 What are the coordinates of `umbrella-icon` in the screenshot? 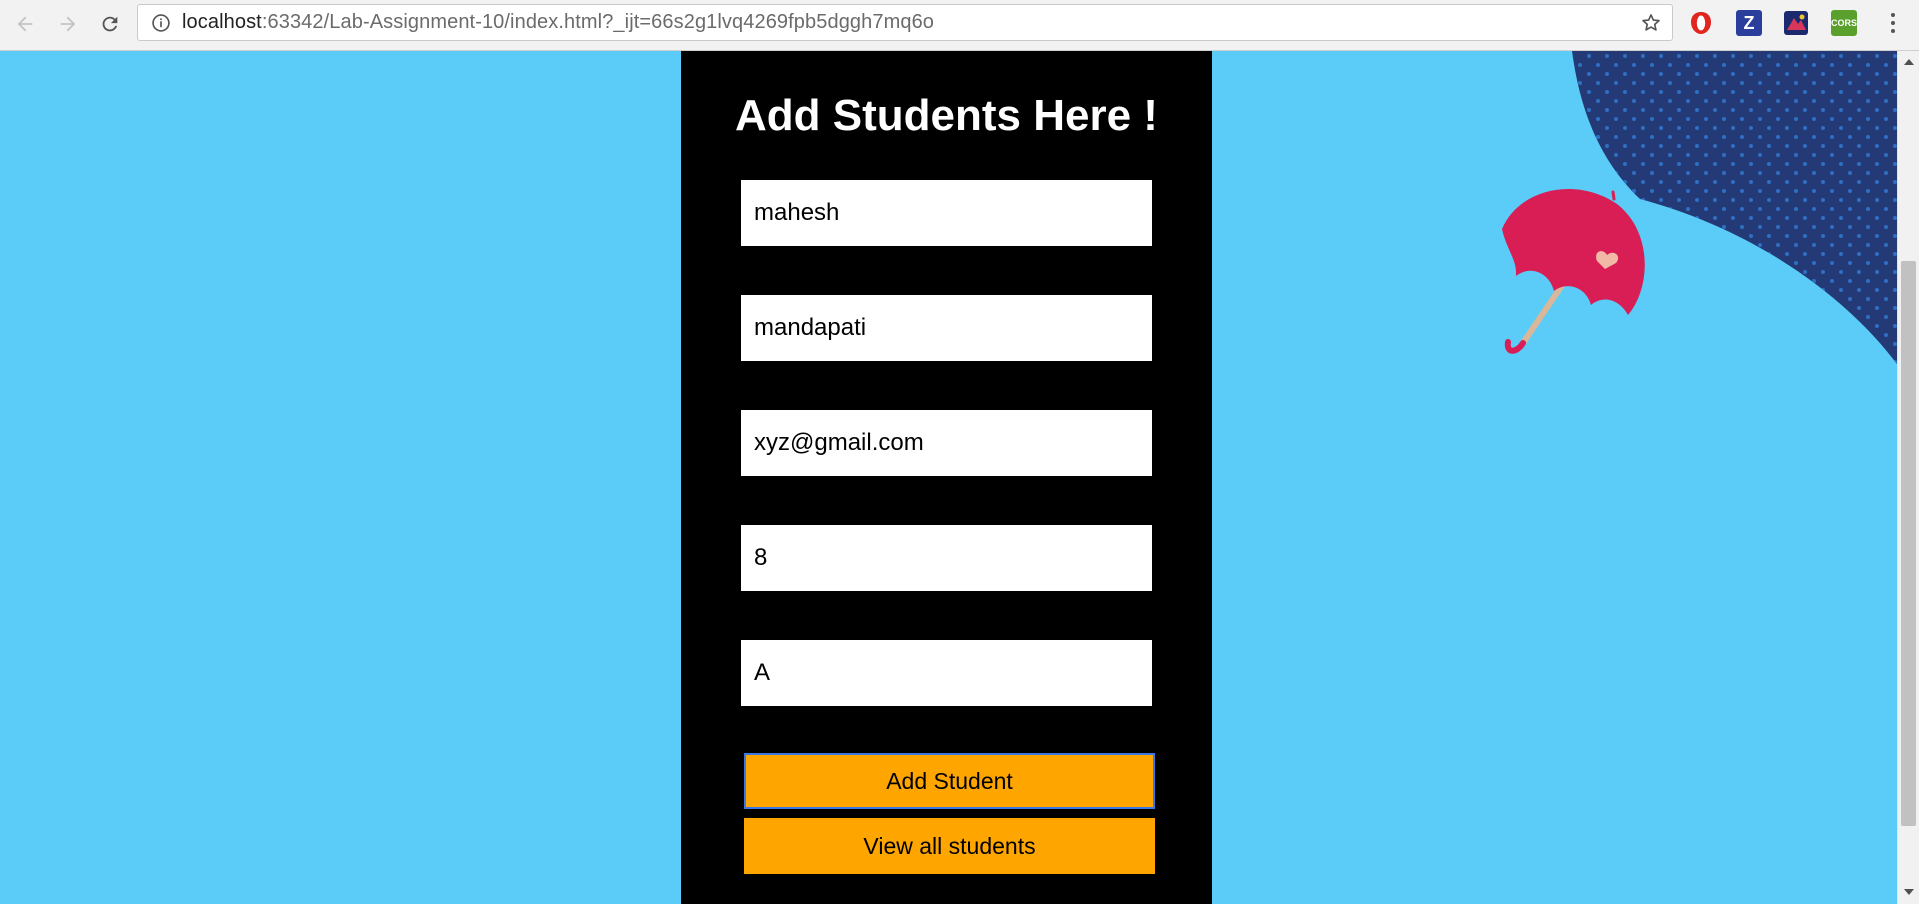 It's located at (1573, 271).